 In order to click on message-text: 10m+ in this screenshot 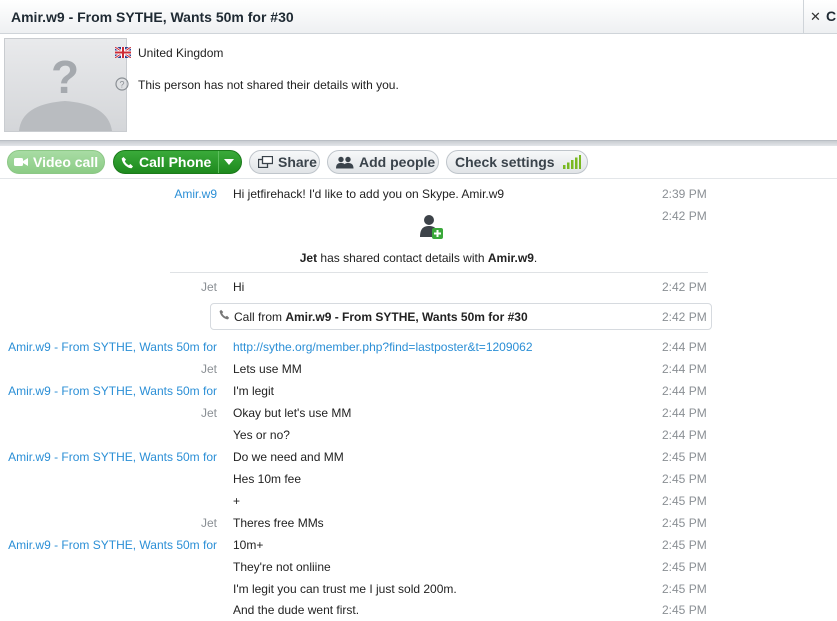, I will do `click(248, 545)`.